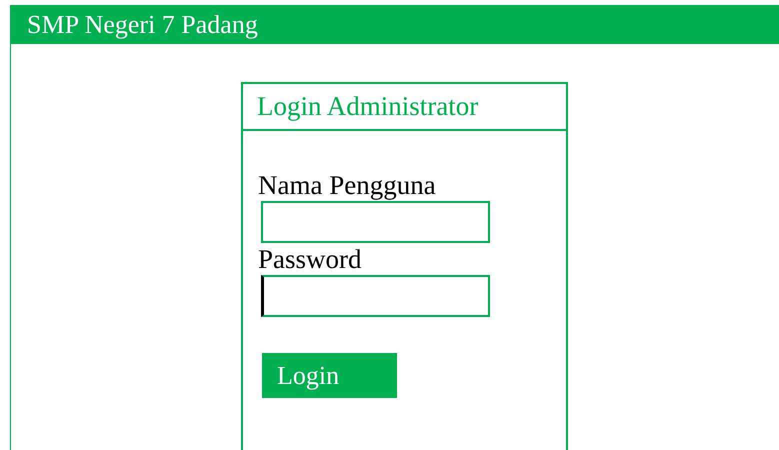  Describe the element at coordinates (310, 259) in the screenshot. I see `field-label: Password` at that location.